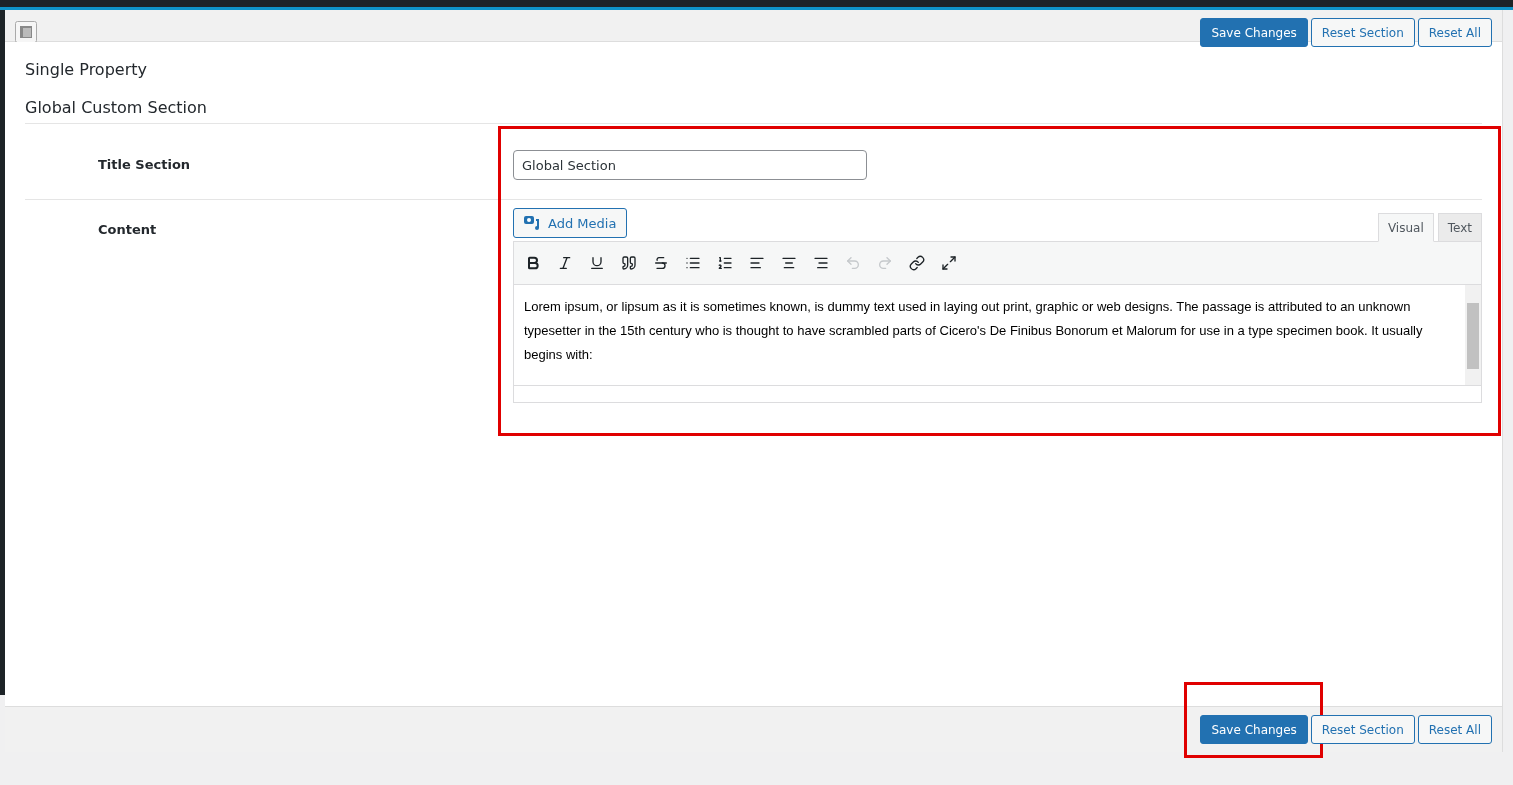  I want to click on editor-tab: Visual, so click(1405, 227).